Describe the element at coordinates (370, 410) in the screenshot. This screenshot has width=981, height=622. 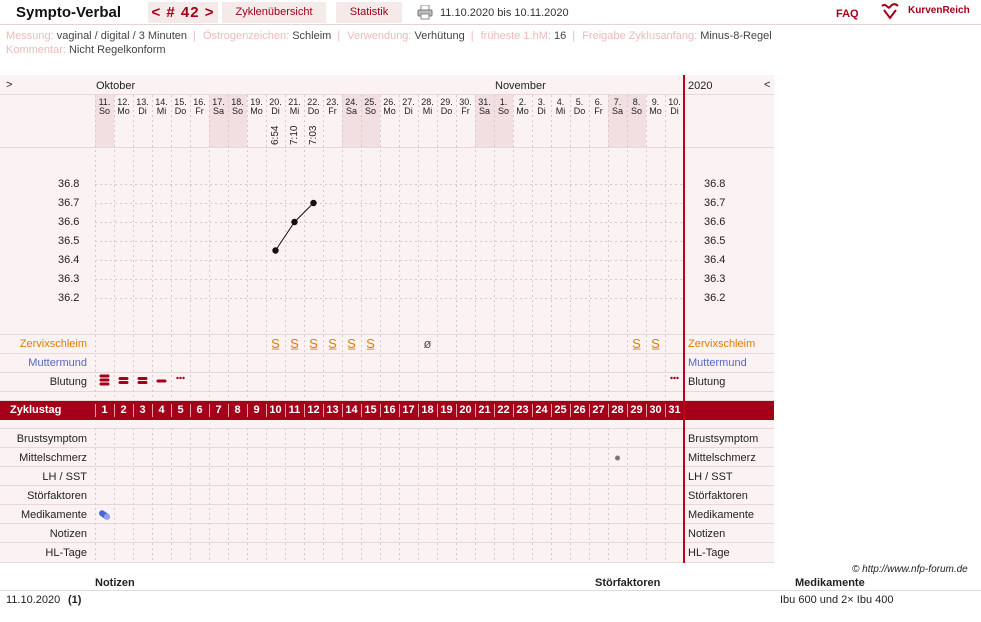
I see `cycle-day-number: 15` at that location.